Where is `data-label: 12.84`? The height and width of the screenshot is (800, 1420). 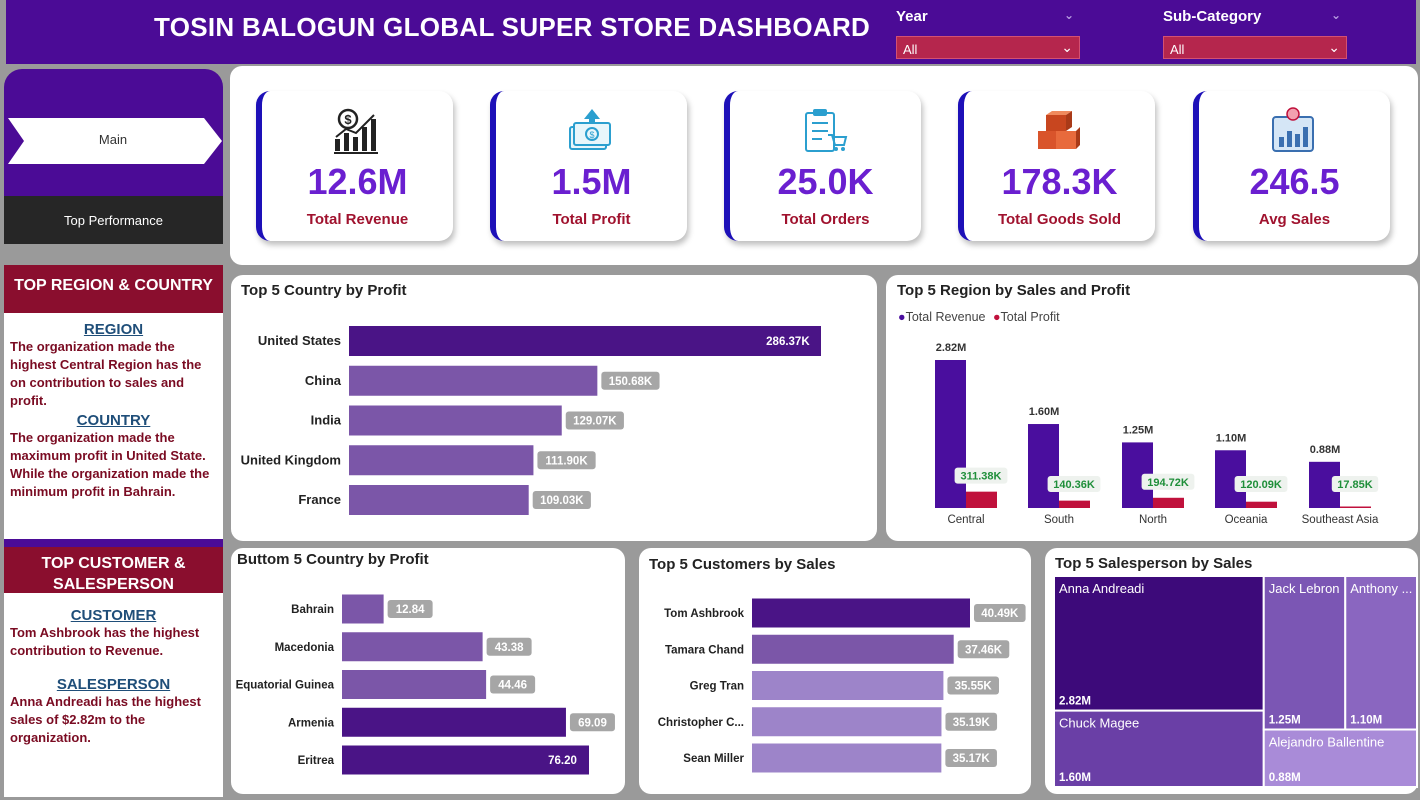 data-label: 12.84 is located at coordinates (410, 610).